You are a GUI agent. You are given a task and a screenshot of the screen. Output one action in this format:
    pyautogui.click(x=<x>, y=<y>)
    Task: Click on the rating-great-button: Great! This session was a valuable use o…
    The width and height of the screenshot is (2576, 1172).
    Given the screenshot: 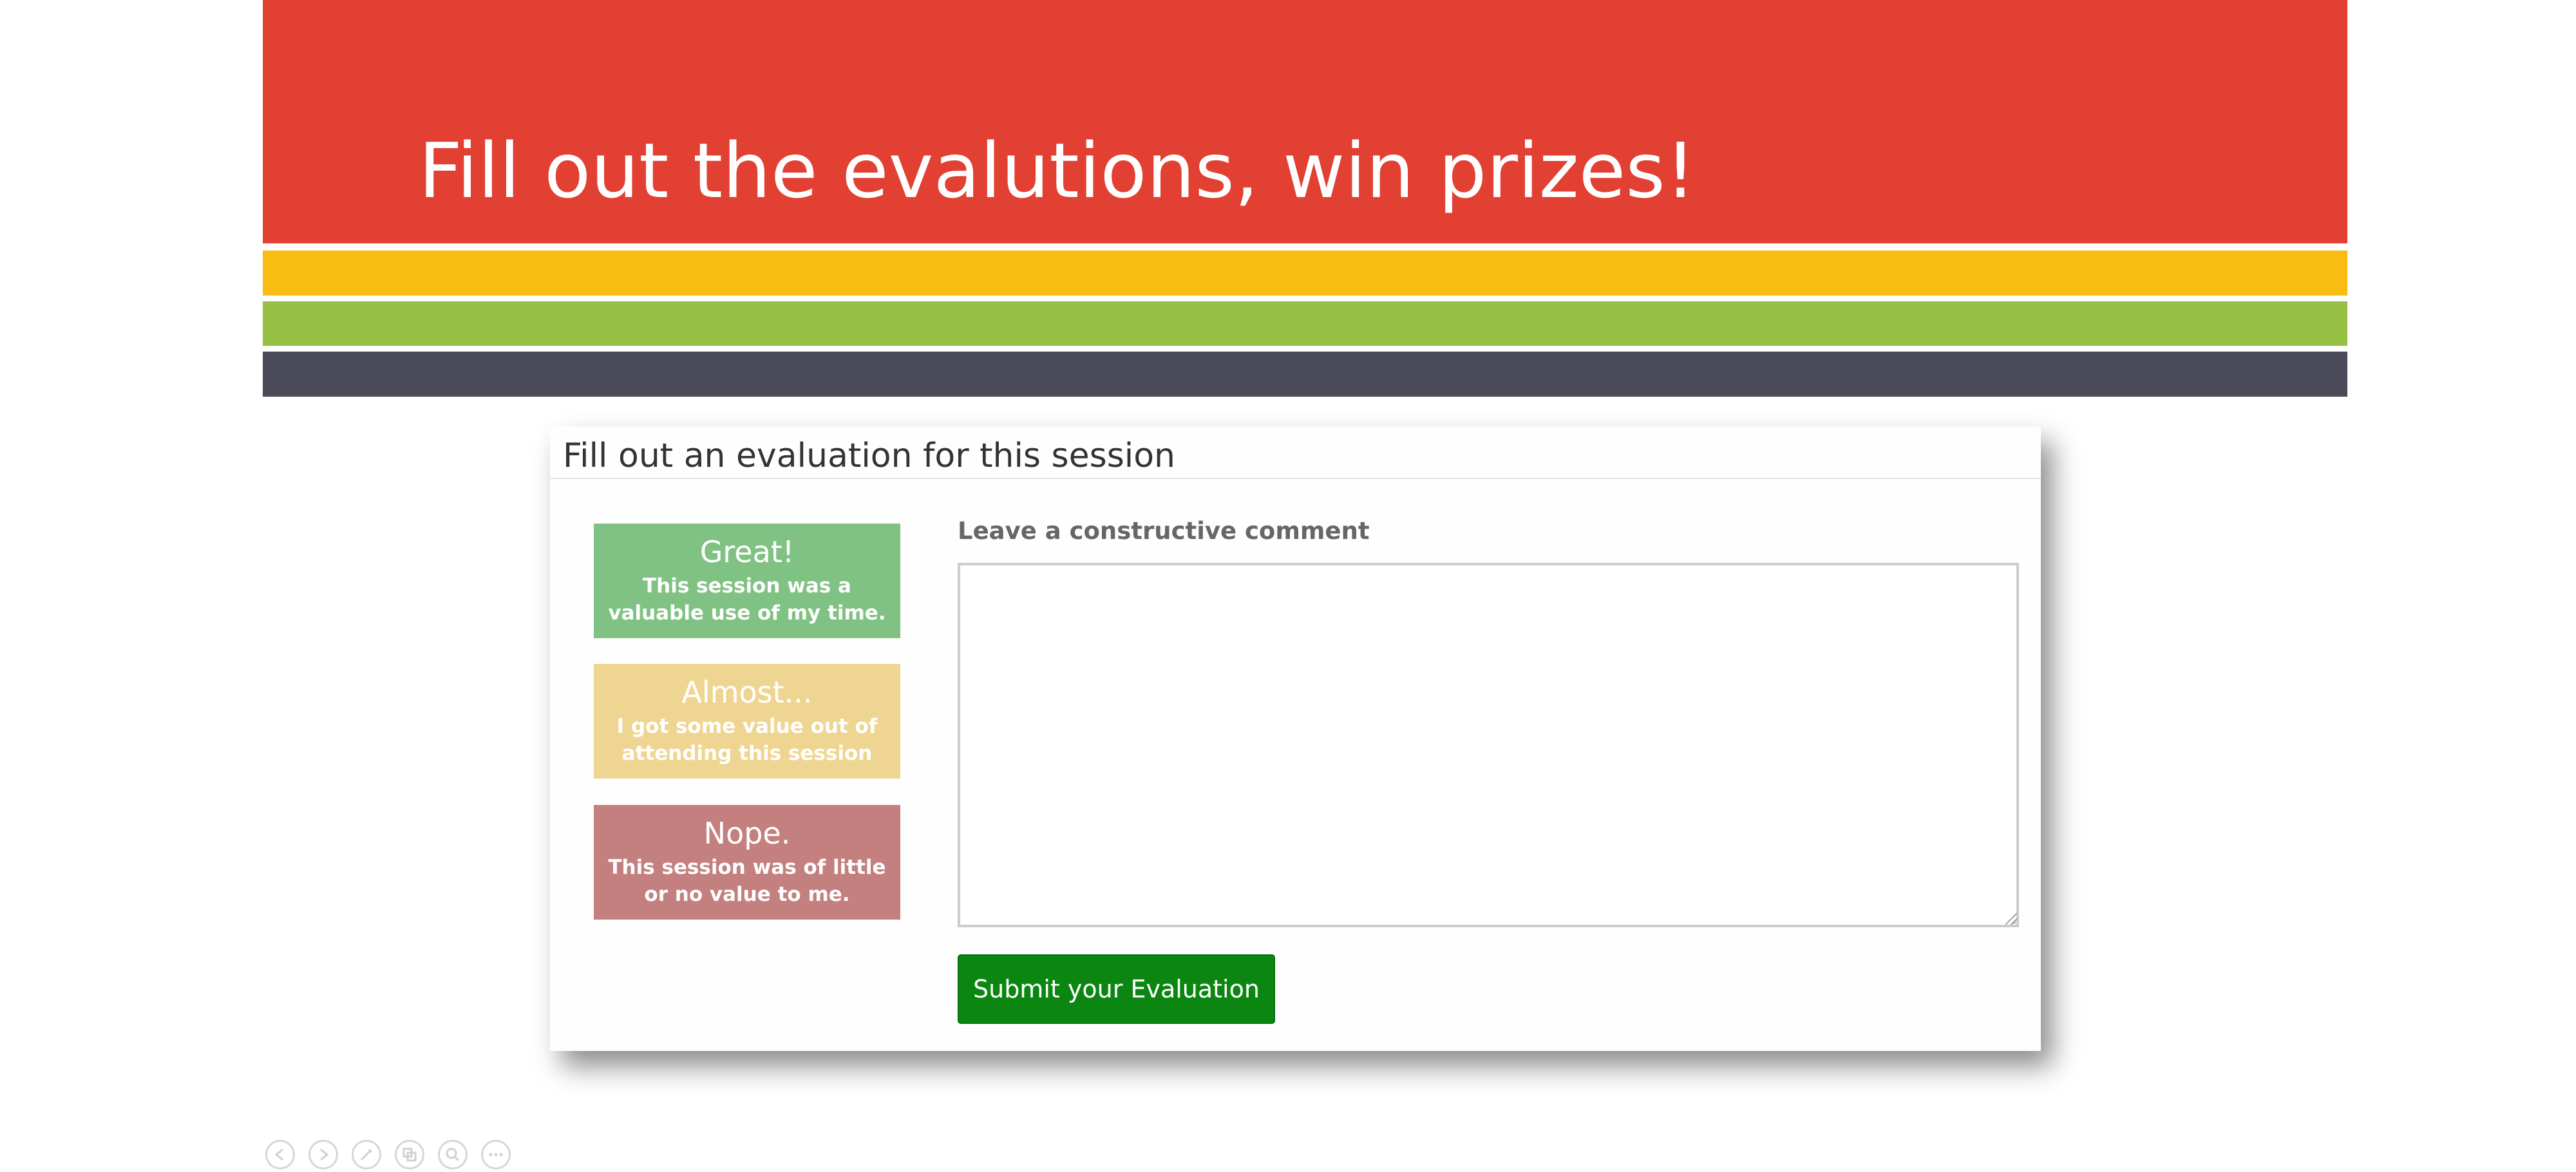 What is the action you would take?
    pyautogui.click(x=747, y=581)
    